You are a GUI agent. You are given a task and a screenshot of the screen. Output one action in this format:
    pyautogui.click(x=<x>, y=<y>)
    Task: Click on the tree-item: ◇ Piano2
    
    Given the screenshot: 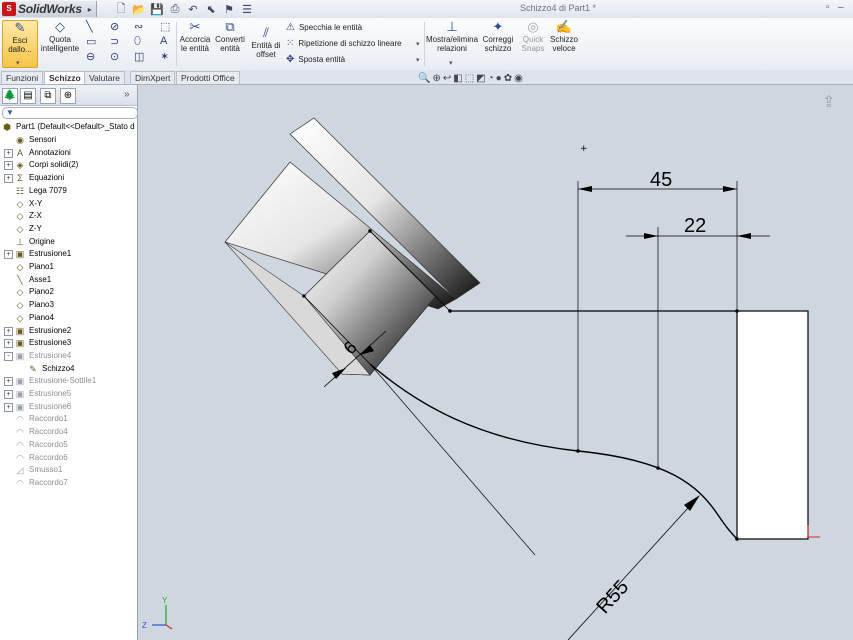 What is the action you would take?
    pyautogui.click(x=68, y=292)
    